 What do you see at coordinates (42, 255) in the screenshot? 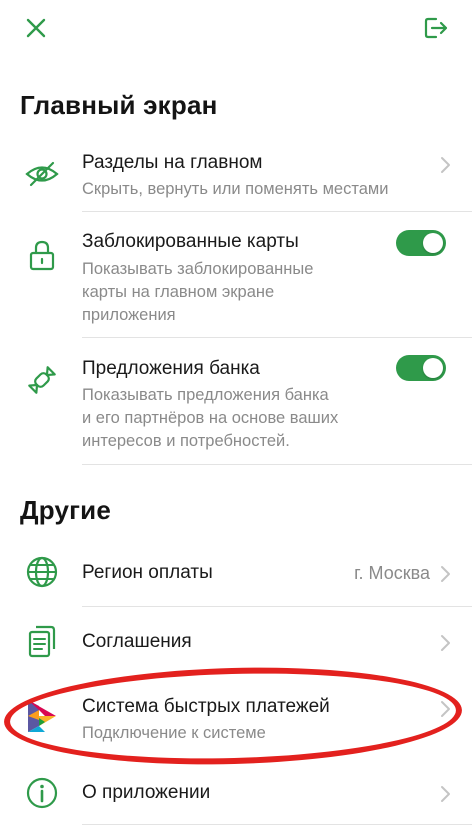
I see `lock-icon` at bounding box center [42, 255].